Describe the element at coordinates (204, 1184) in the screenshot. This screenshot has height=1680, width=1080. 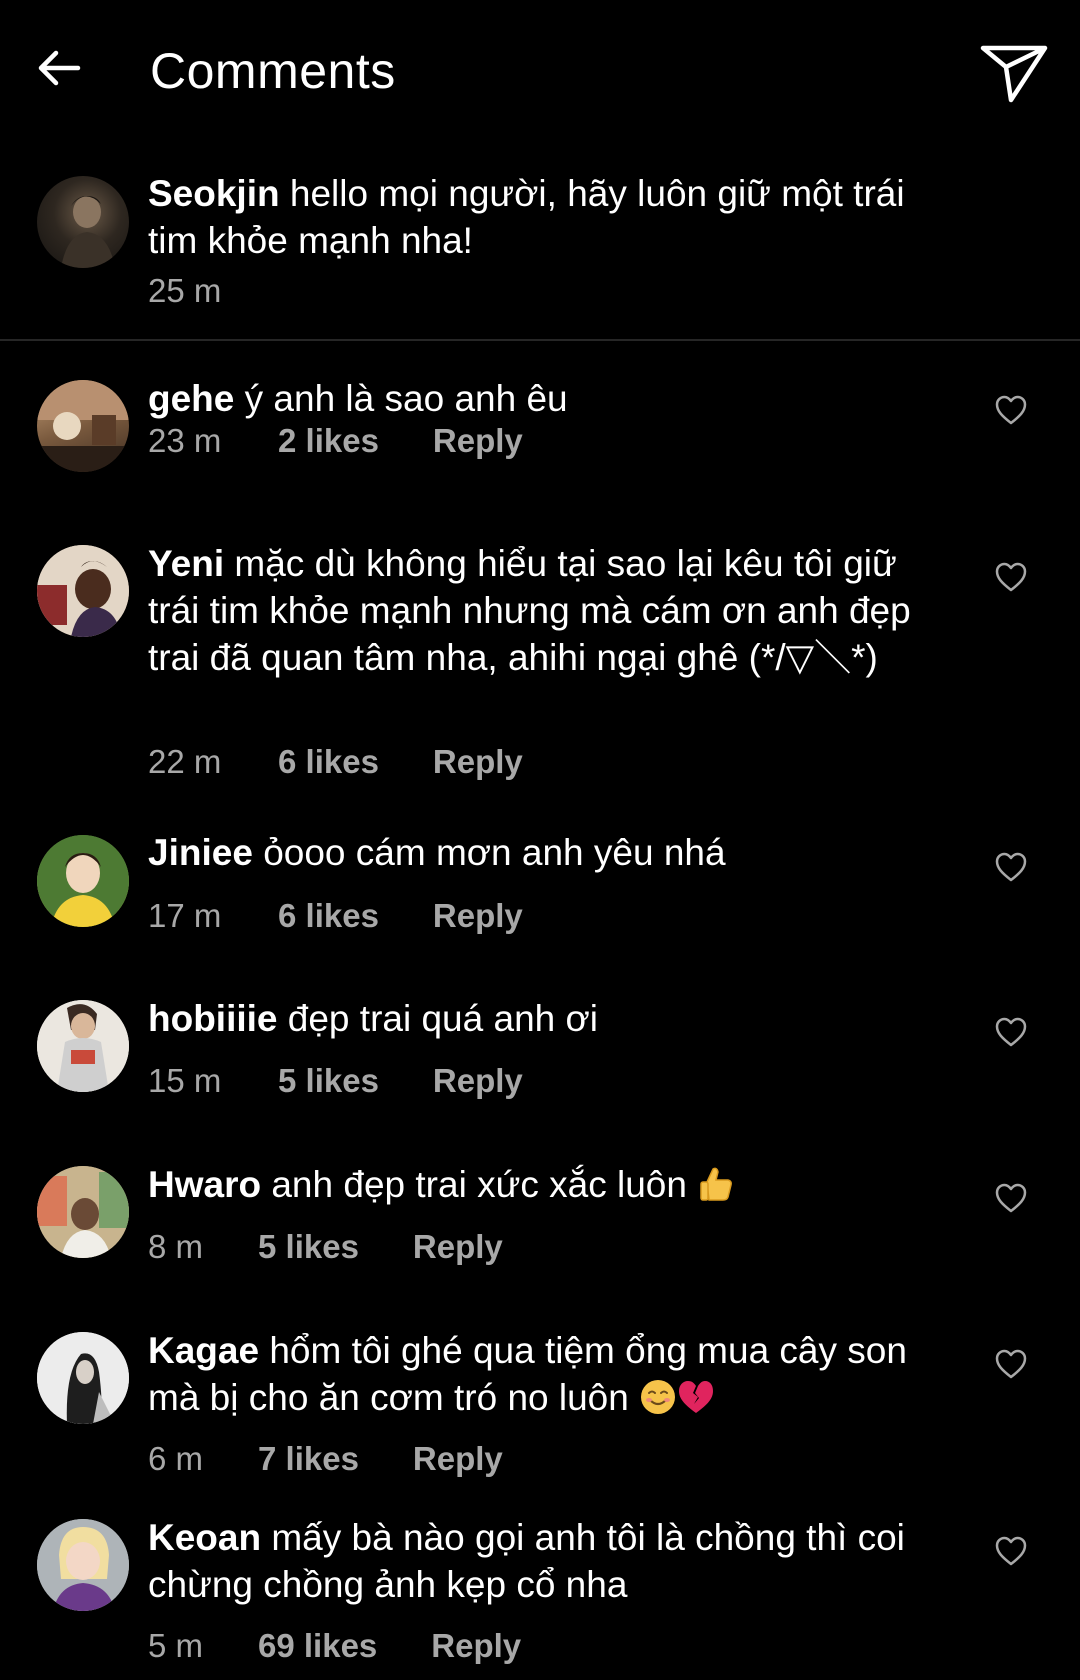
I see `comment-username: Hwaro` at that location.